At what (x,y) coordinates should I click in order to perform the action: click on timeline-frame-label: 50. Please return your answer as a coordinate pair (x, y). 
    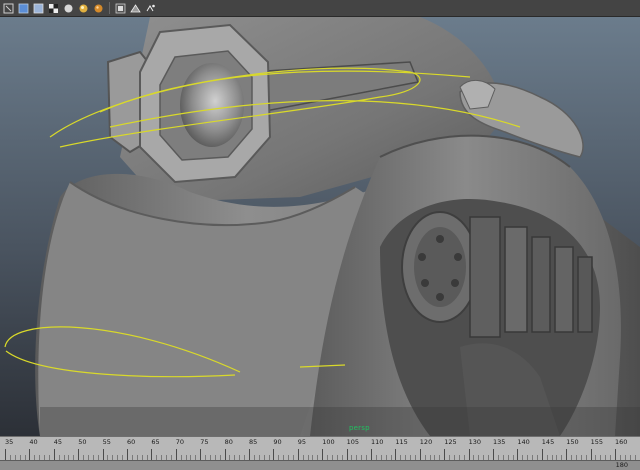
    Looking at the image, I should click on (82, 442).